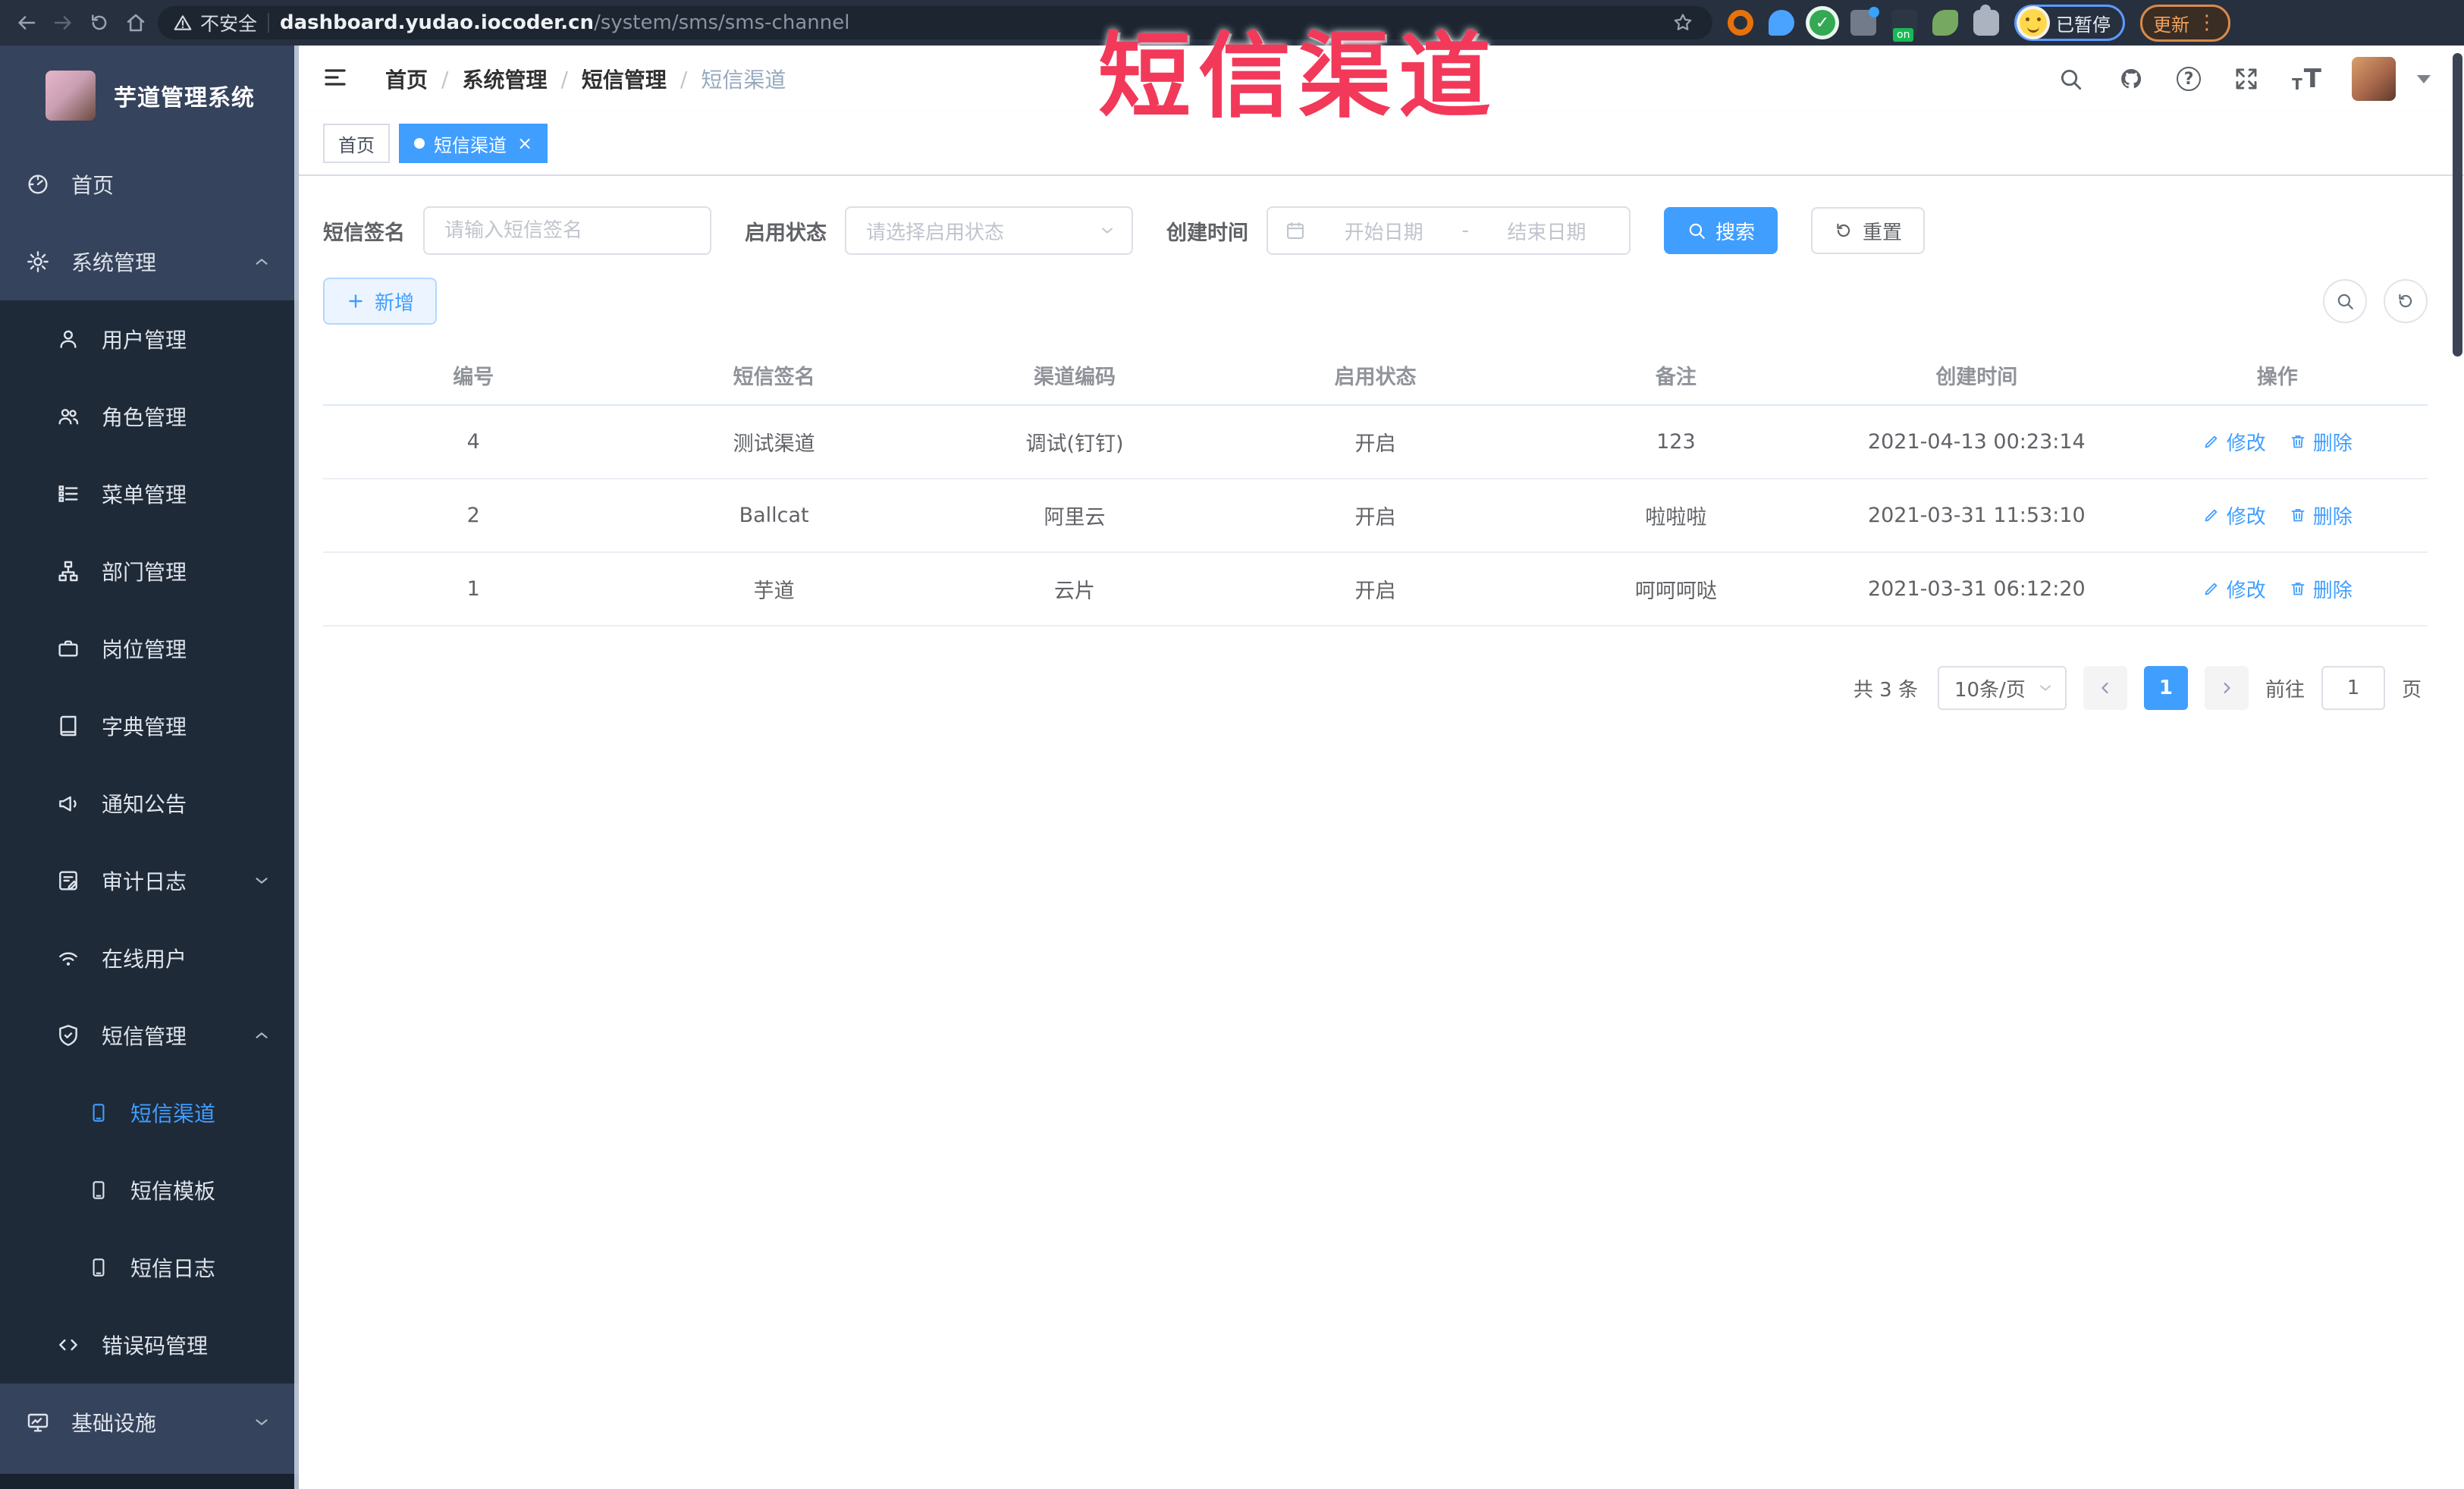 The width and height of the screenshot is (2464, 1489). Describe the element at coordinates (149, 417) in the screenshot. I see `sidebar-item-role-management: 角色管理` at that location.